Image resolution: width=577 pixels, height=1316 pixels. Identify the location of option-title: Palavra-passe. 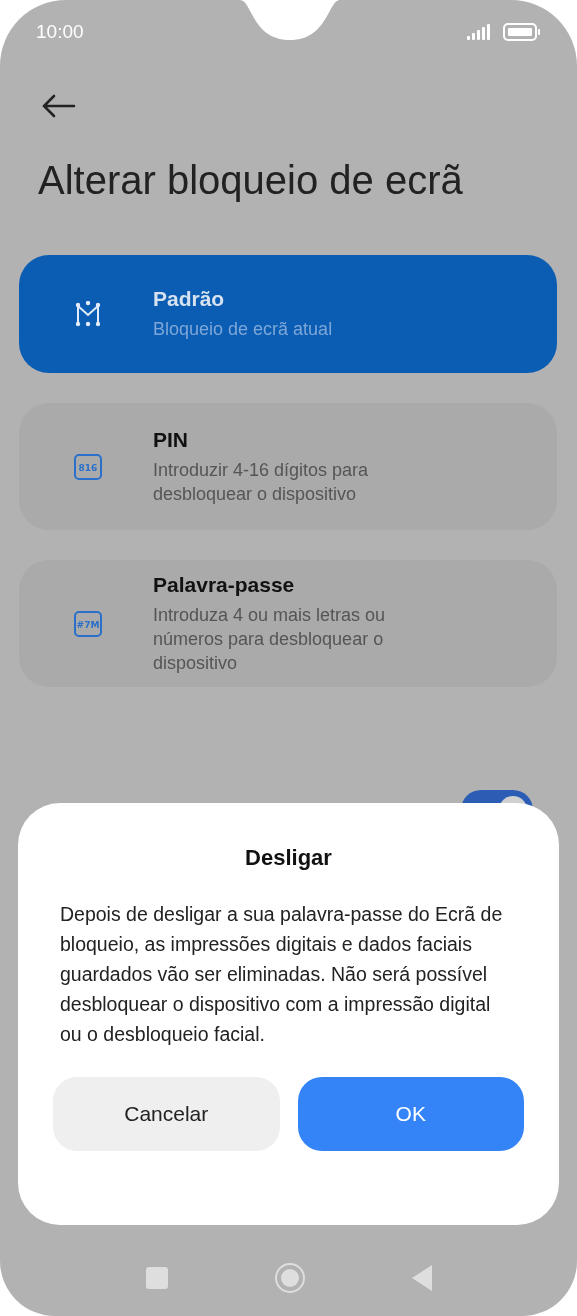
(224, 584).